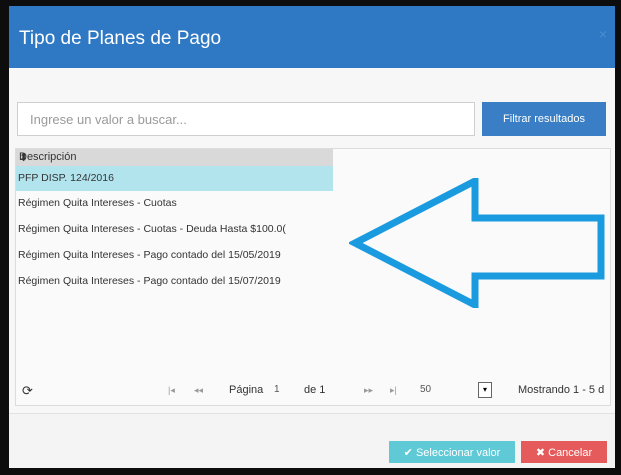 Image resolution: width=621 pixels, height=475 pixels. Describe the element at coordinates (485, 390) in the screenshot. I see `page-size-dropdown-icon: ▾` at that location.